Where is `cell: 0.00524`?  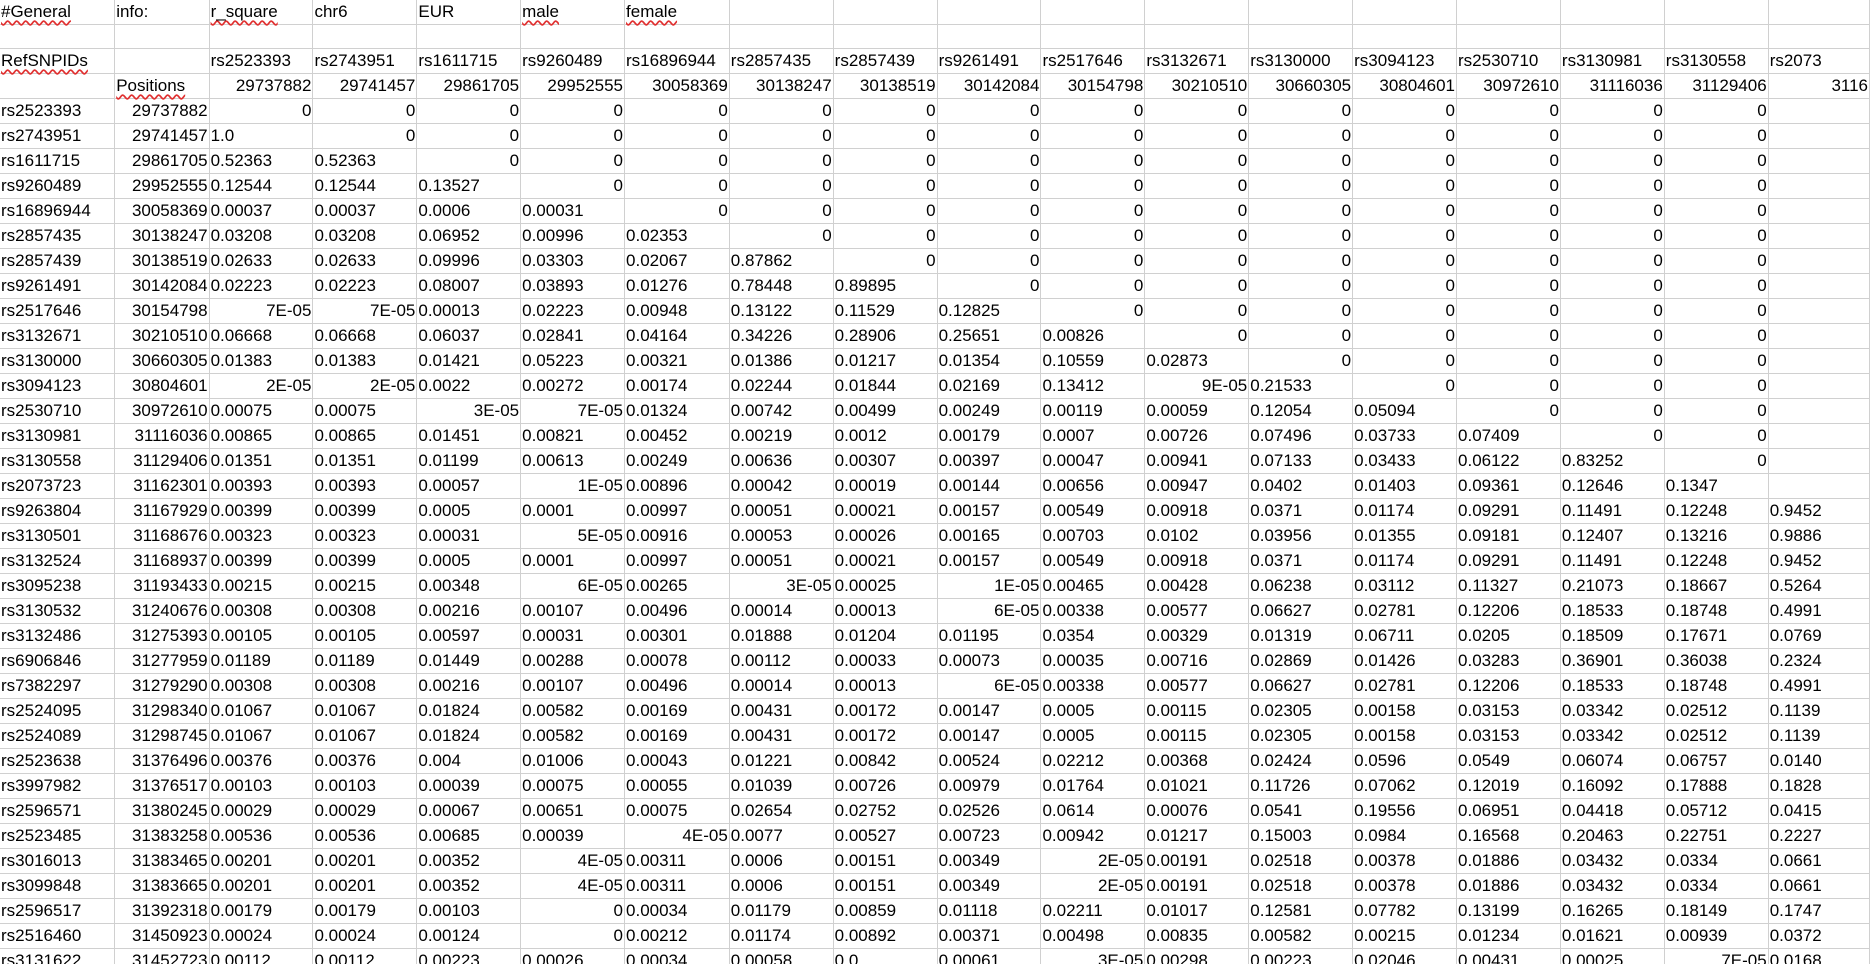 cell: 0.00524 is located at coordinates (989, 761).